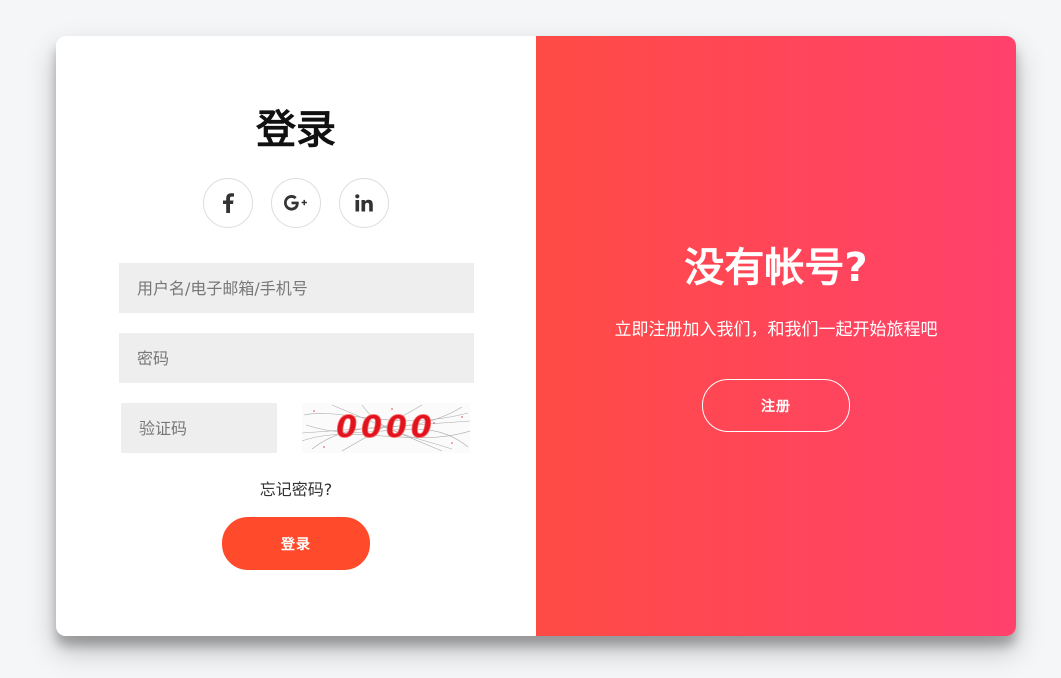  What do you see at coordinates (296, 130) in the screenshot?
I see `login-title: 登录` at bounding box center [296, 130].